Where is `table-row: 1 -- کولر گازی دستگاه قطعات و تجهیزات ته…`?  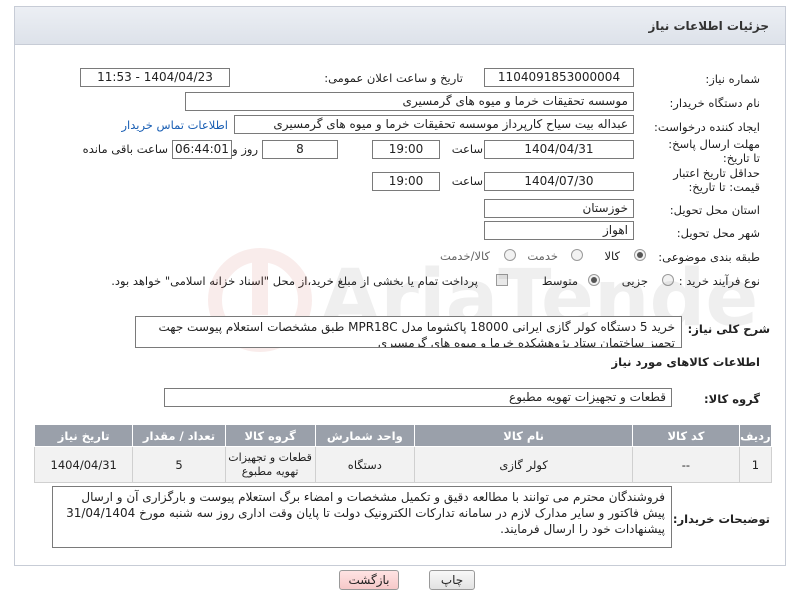
table-row: 1 -- کولر گازی دستگاه قطعات و تجهیزات ته… is located at coordinates (403, 464).